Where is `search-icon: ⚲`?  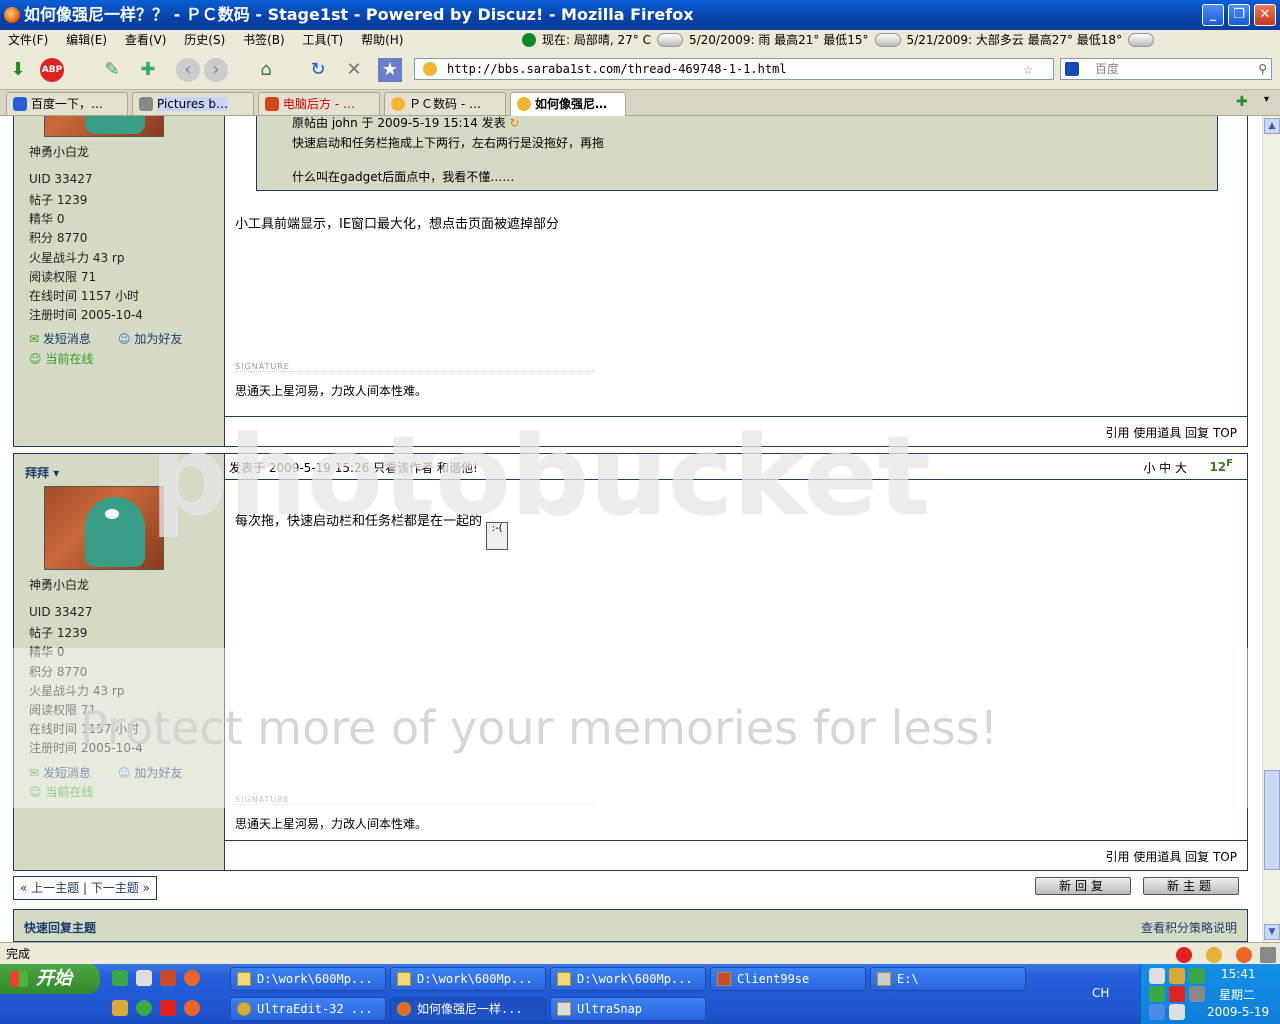
search-icon: ⚲ is located at coordinates (1262, 69).